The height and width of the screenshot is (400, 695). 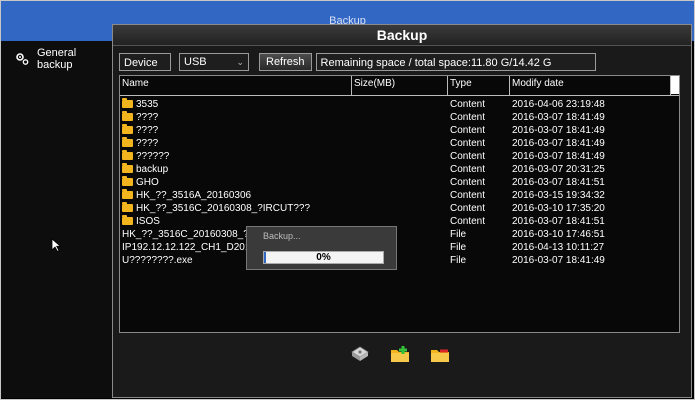 What do you see at coordinates (558, 247) in the screenshot?
I see `row-date: 2016-04-13 10:11:27` at bounding box center [558, 247].